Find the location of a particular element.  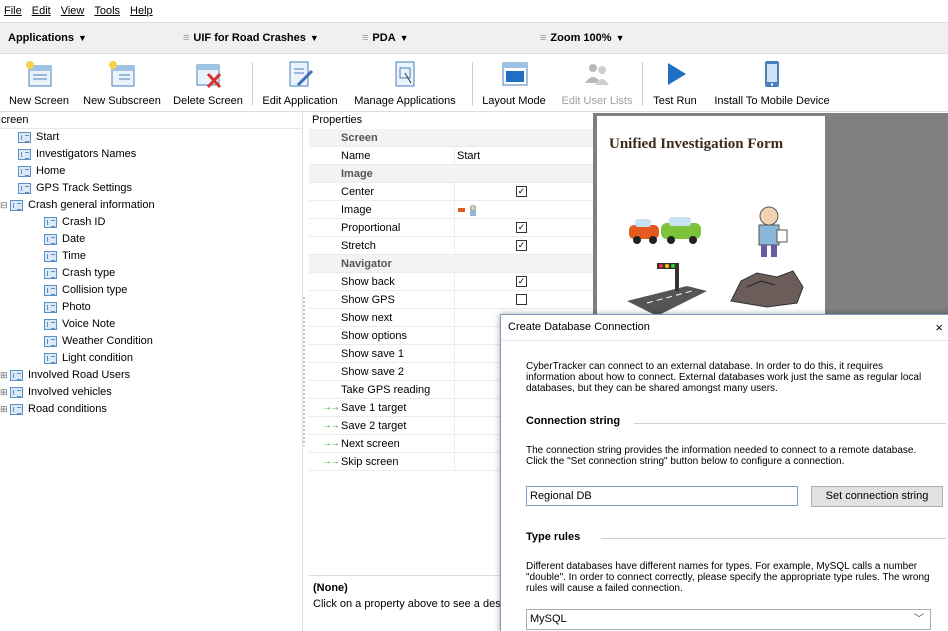

new-subscreen-label: New Subscreen is located at coordinates (122, 101).